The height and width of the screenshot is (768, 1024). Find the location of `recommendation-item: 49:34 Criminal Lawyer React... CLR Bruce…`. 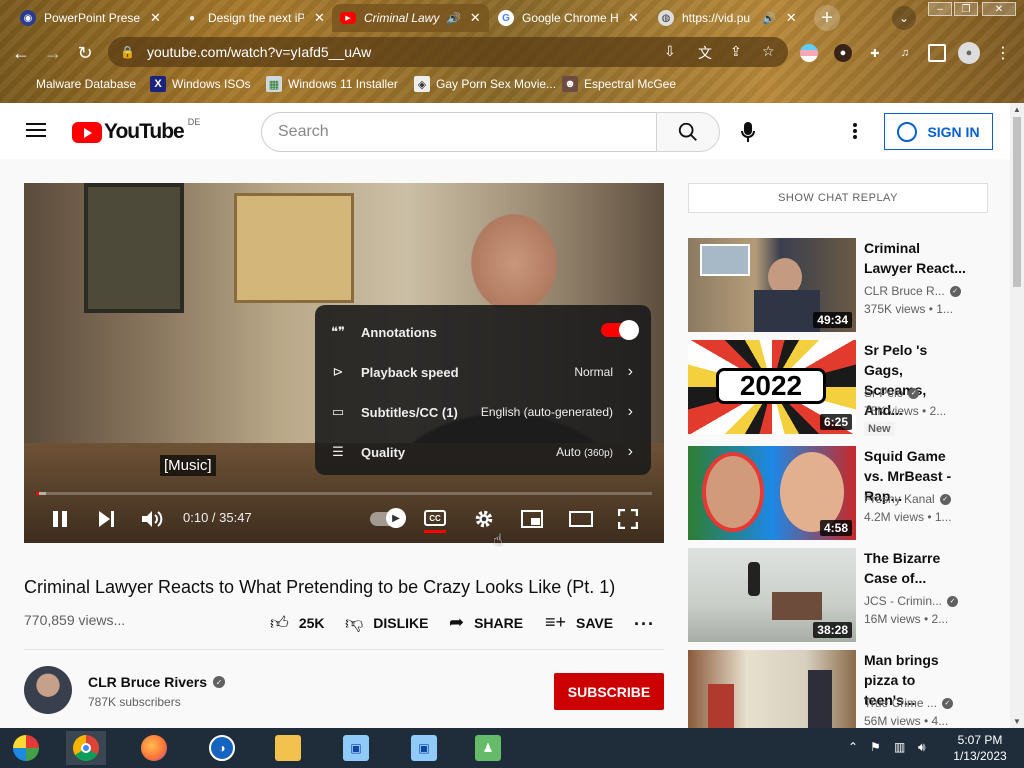

recommendation-item: 49:34 Criminal Lawyer React... CLR Bruce… is located at coordinates (848, 285).